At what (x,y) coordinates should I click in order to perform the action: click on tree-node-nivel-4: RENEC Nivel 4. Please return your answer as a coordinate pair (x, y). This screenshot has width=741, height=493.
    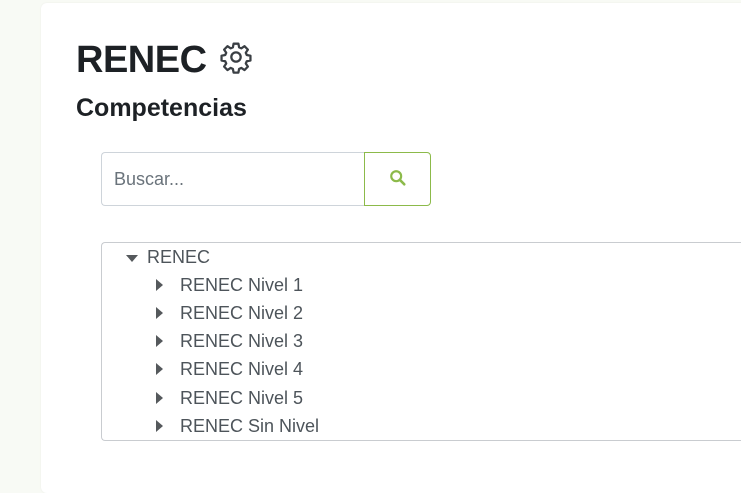
    Looking at the image, I should click on (229, 369).